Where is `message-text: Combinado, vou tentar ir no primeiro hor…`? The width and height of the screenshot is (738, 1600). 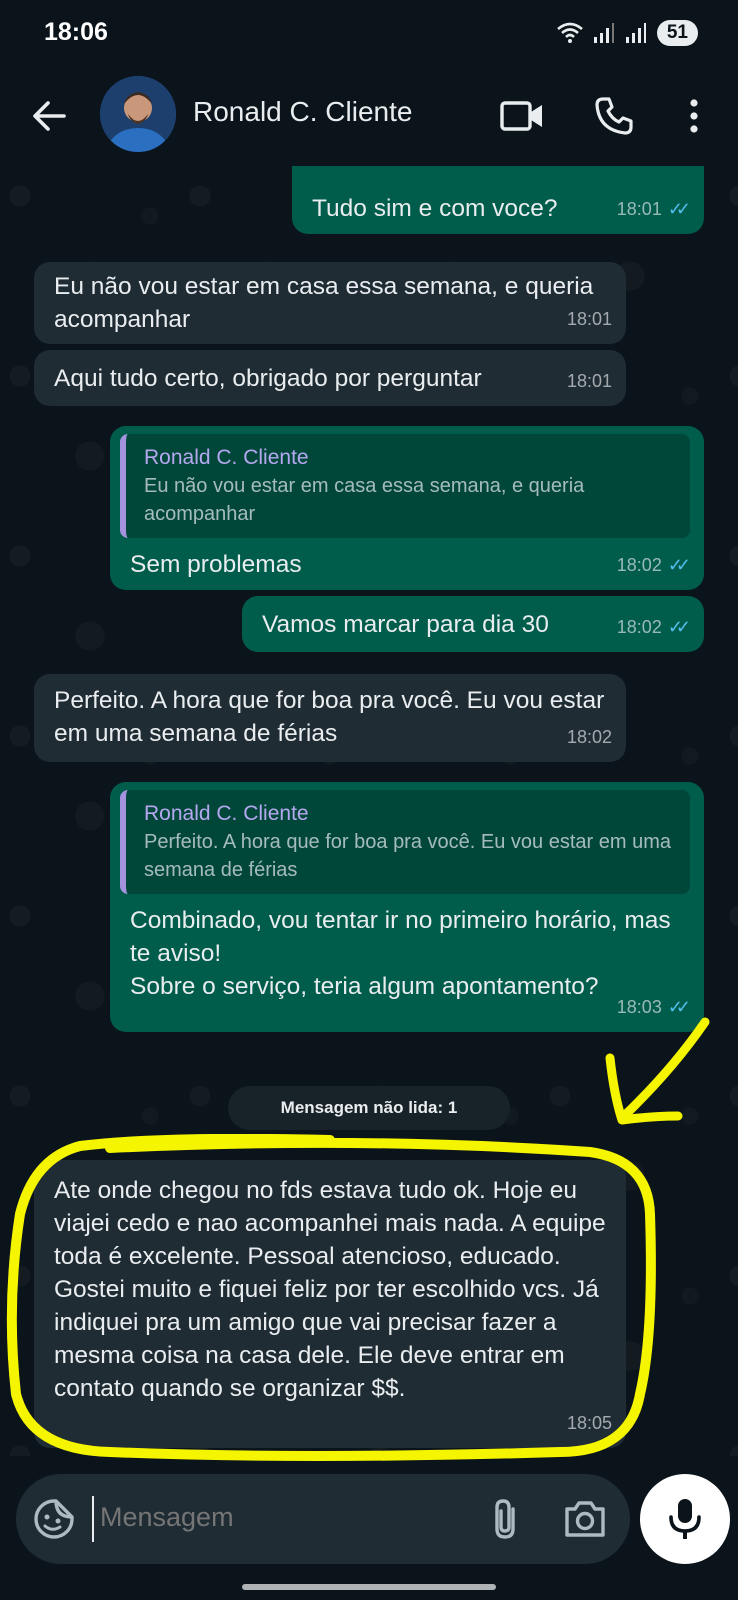
message-text: Combinado, vou tentar ir no primeiro hor… is located at coordinates (400, 953).